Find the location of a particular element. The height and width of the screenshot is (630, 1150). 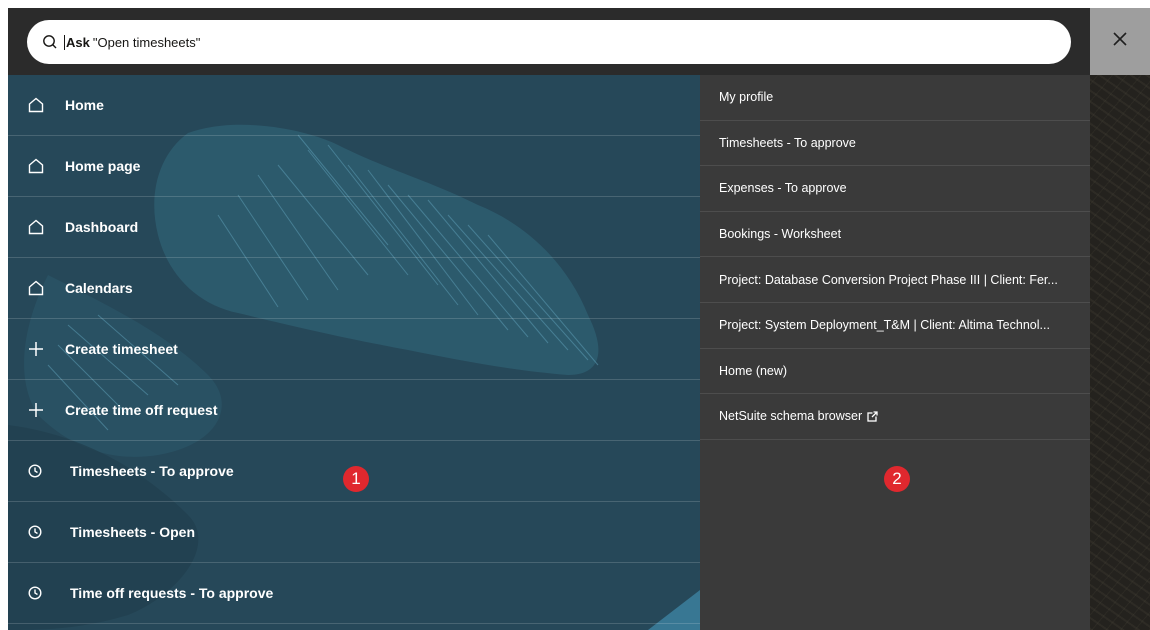

recent-item-label: Bookings - Worksheet is located at coordinates (780, 234).